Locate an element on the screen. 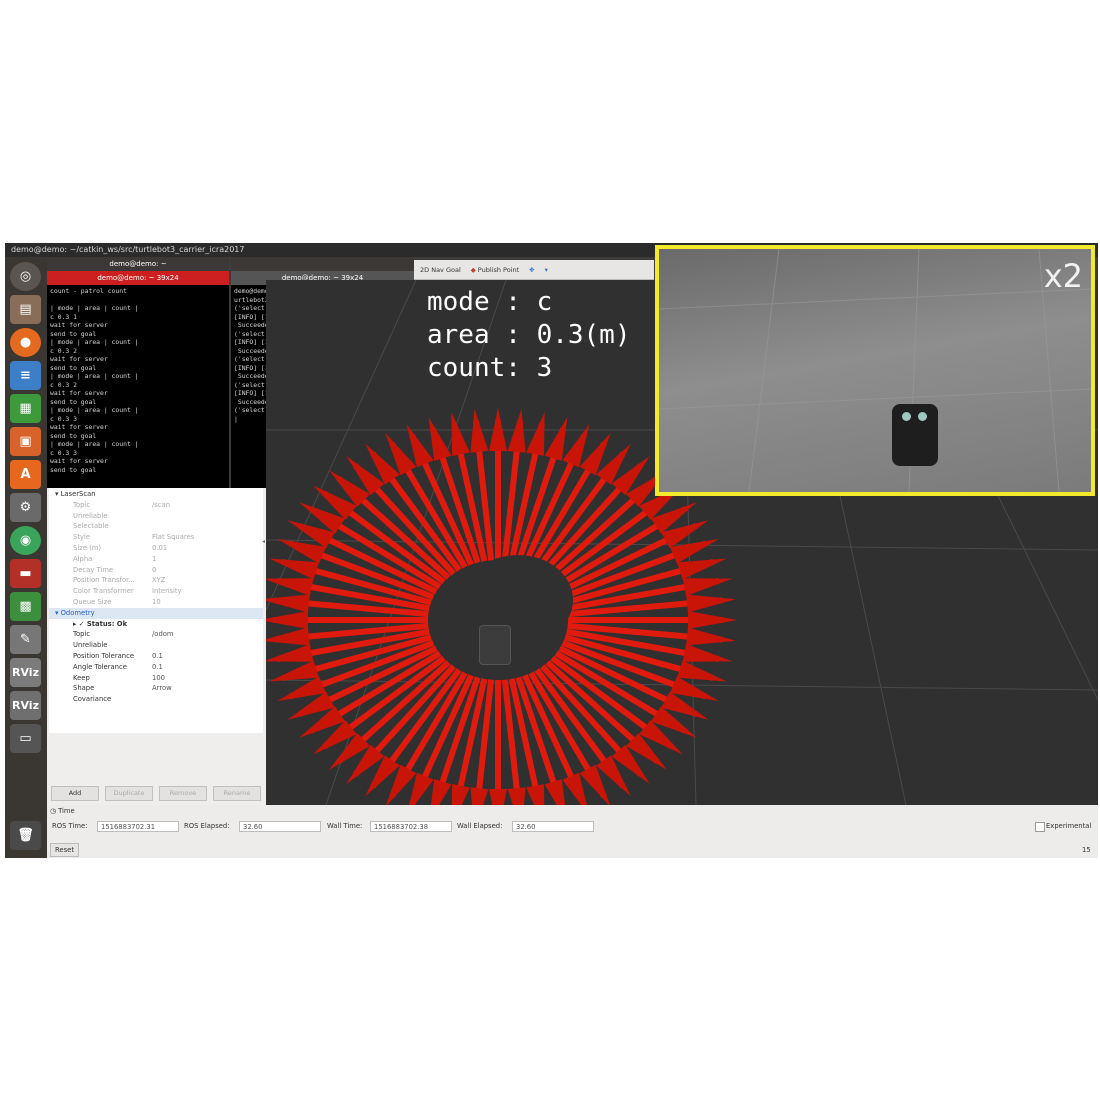 This screenshot has width=1100, height=1100. firefox-icon: ● is located at coordinates (25, 342).